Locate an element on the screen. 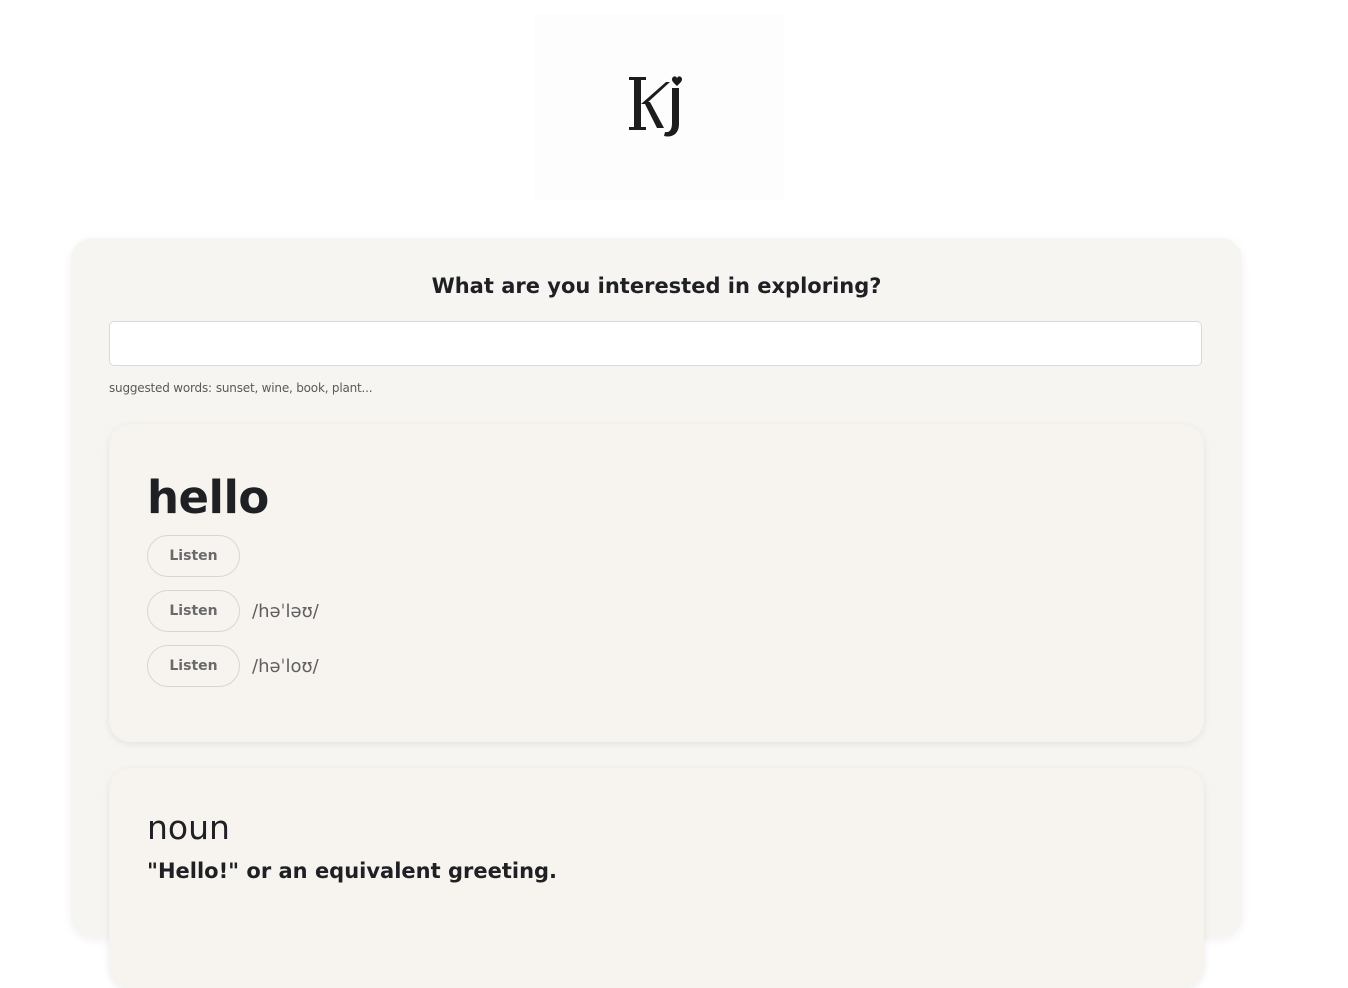  phonetic-text: /həˈləʊ/ is located at coordinates (285, 611).